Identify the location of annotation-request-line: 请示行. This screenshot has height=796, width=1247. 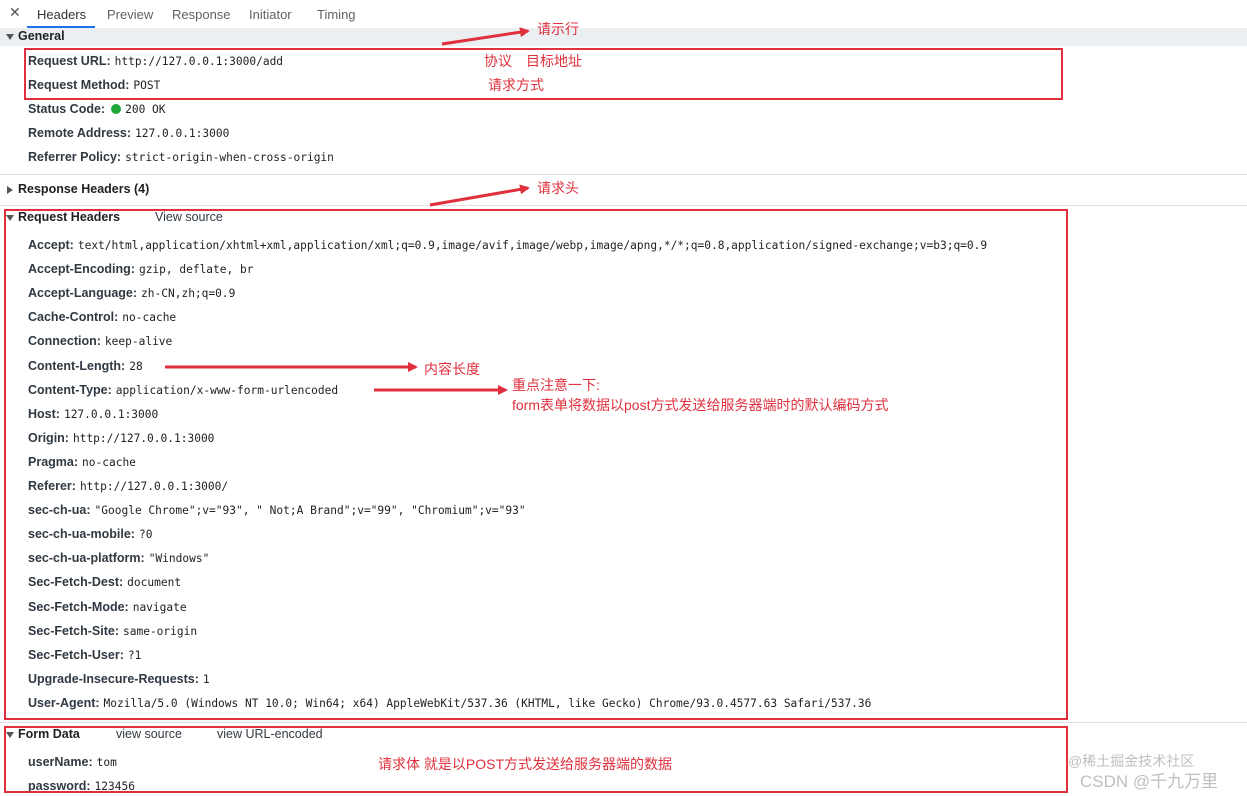
(558, 29).